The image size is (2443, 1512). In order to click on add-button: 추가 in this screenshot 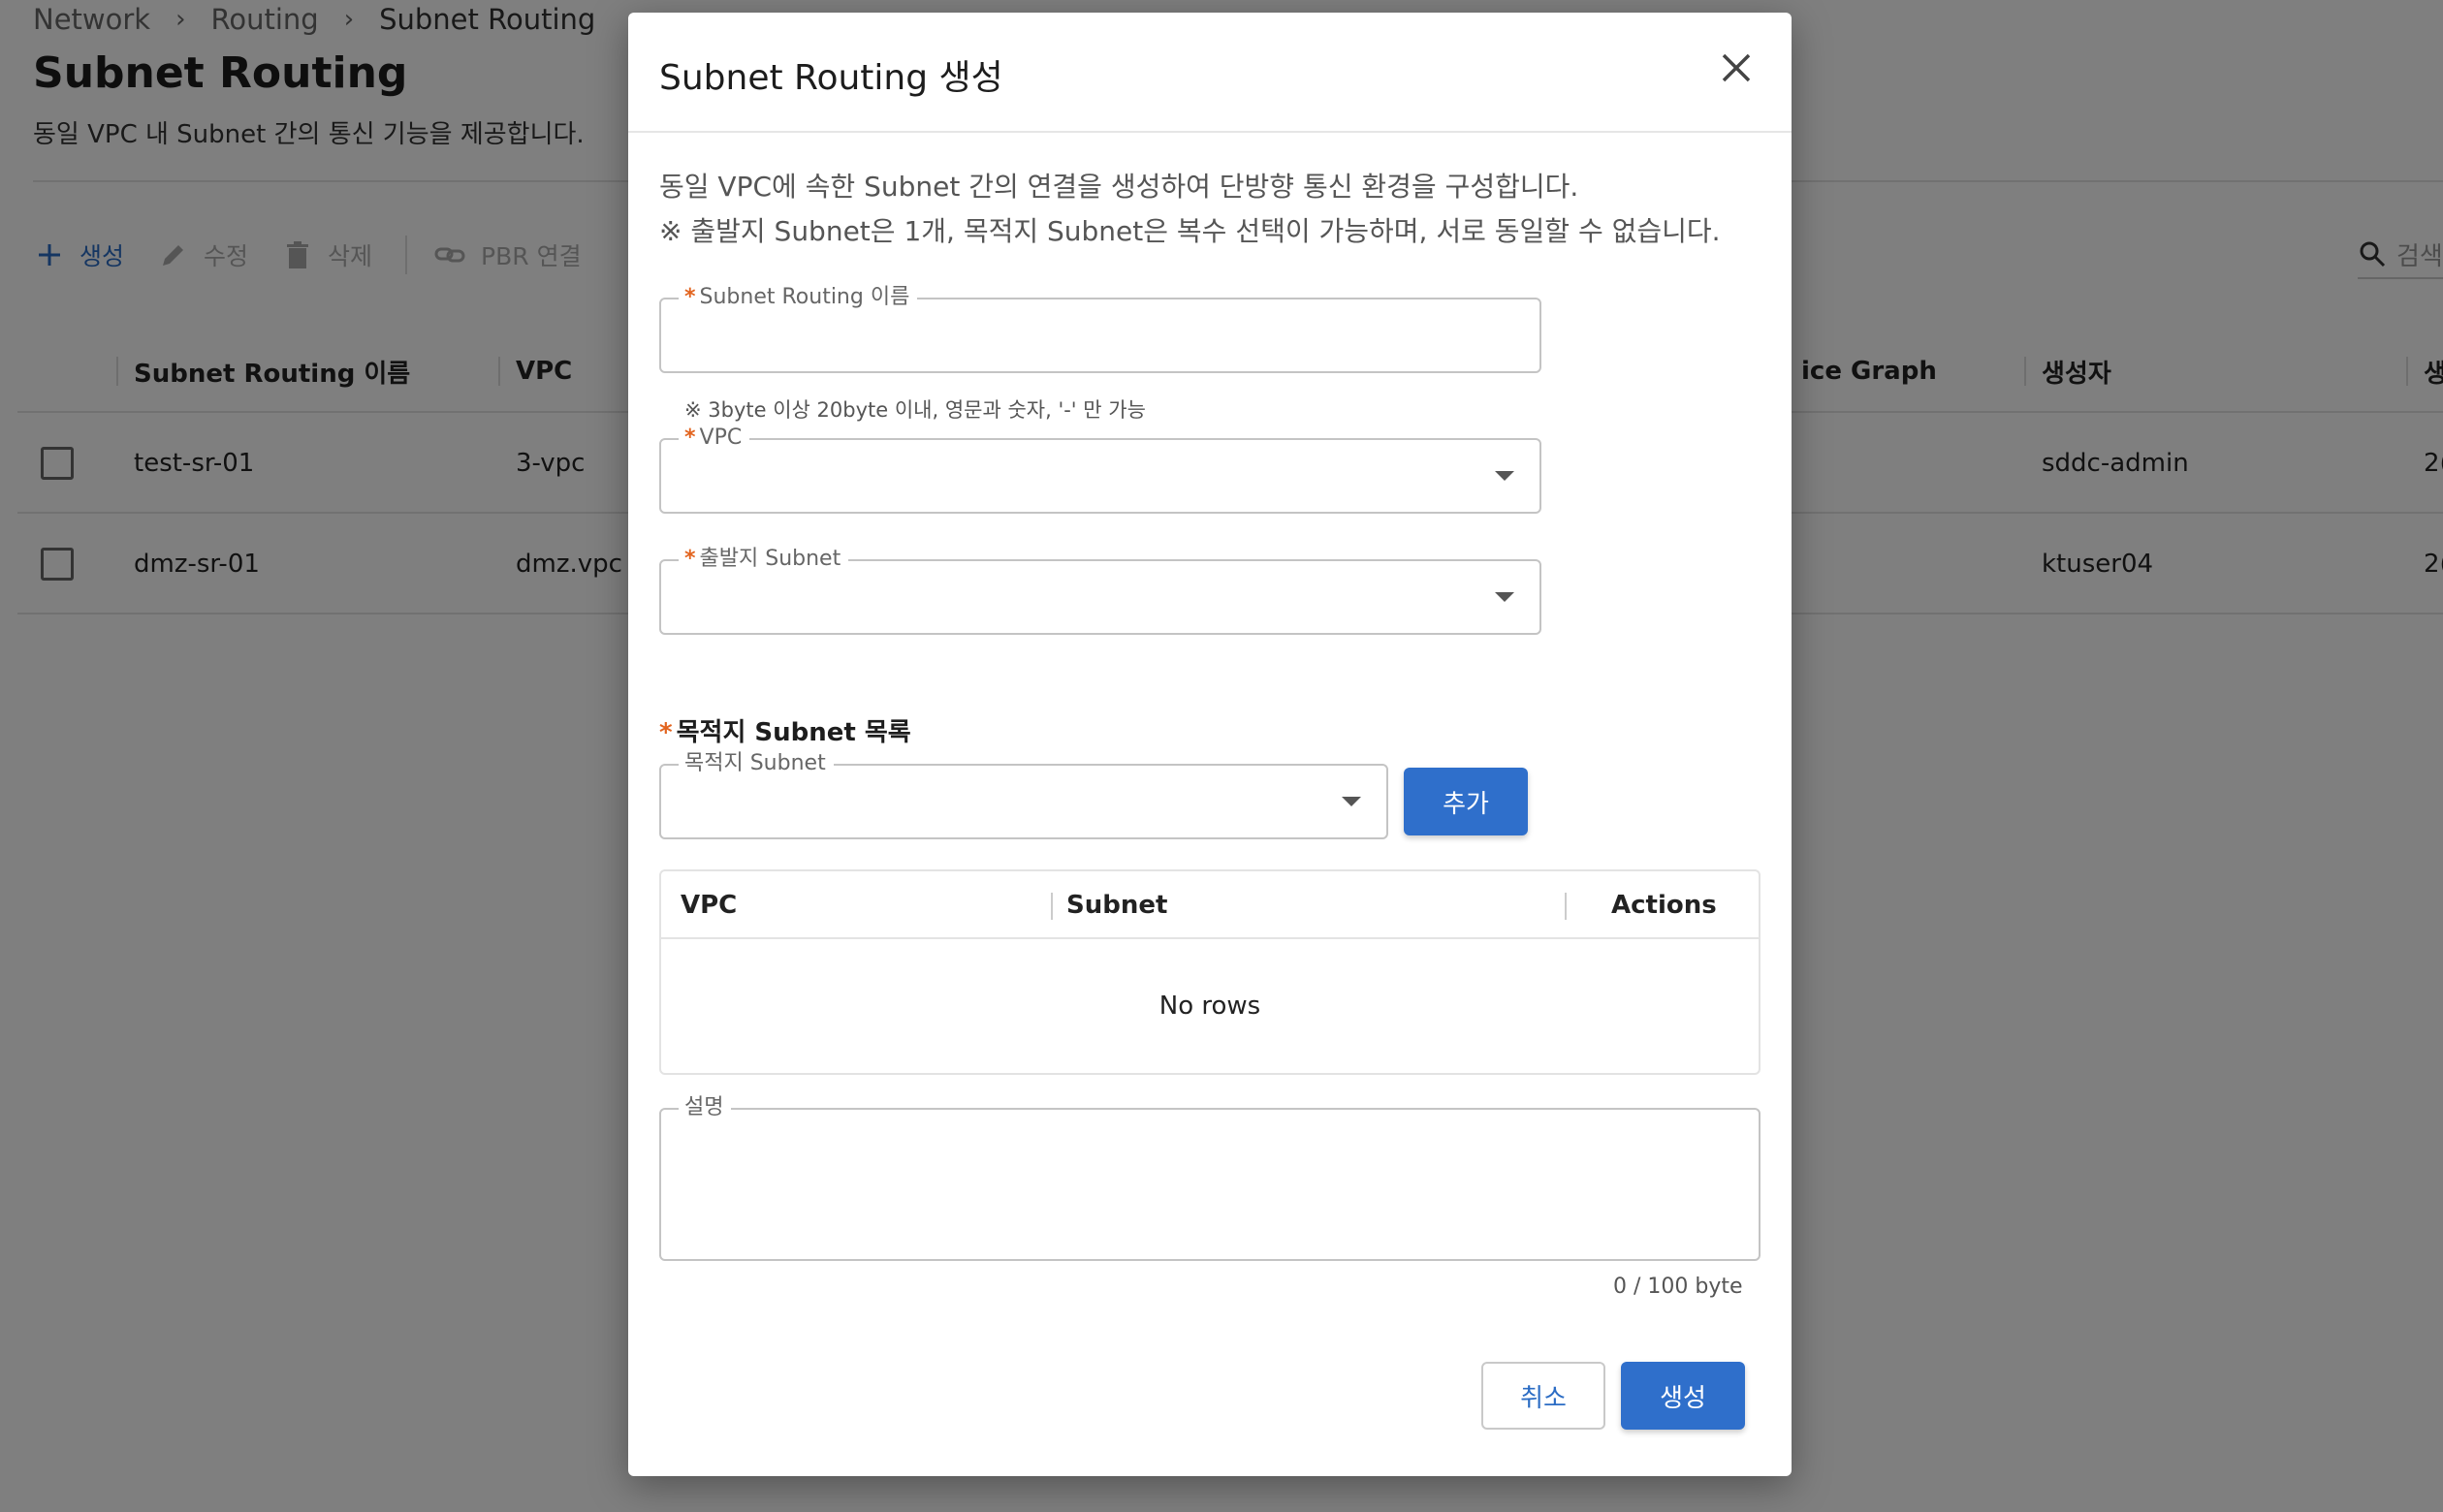, I will do `click(1466, 802)`.